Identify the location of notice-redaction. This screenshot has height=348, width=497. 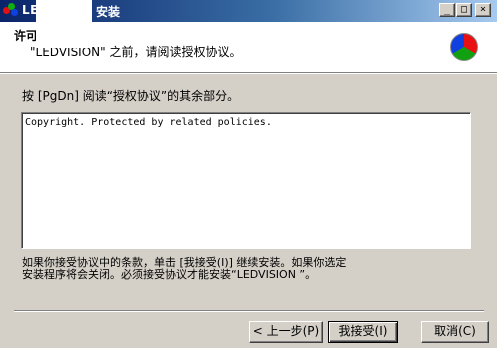
(413, 263).